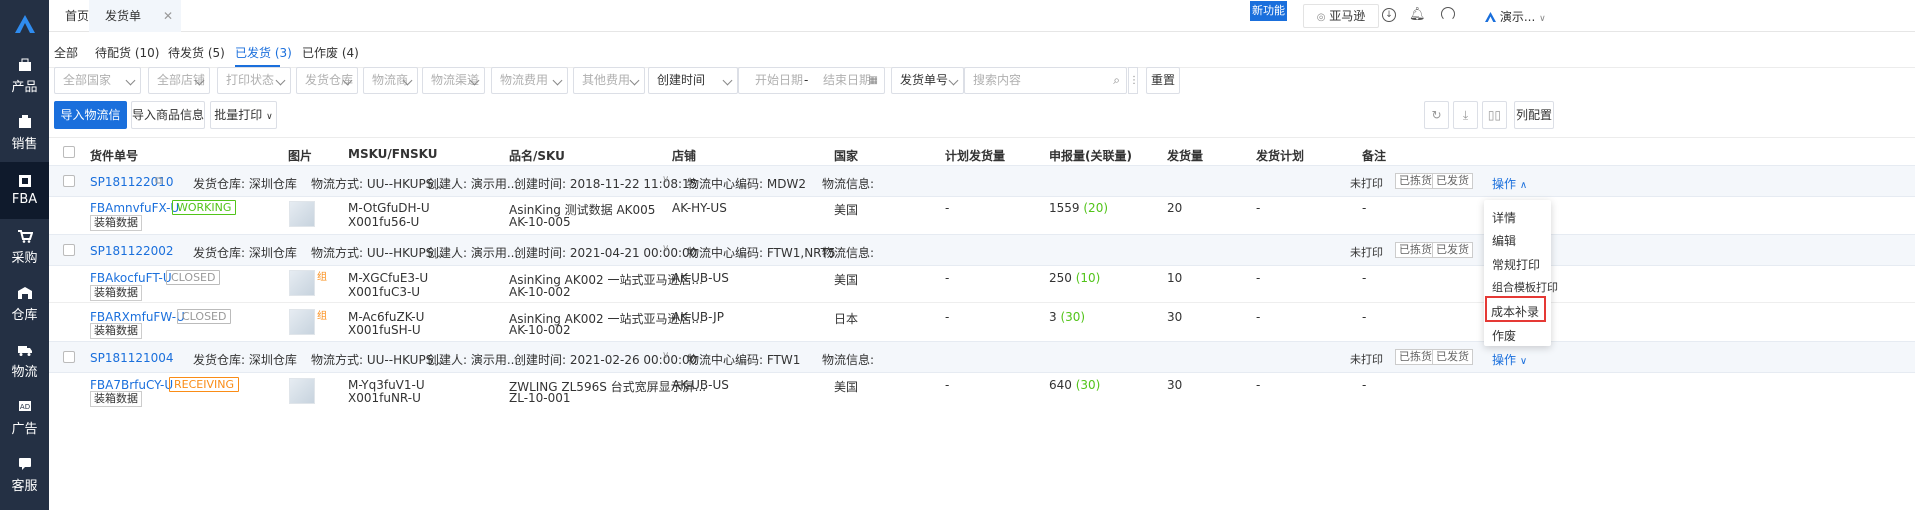 The width and height of the screenshot is (1915, 510). What do you see at coordinates (453, 80) in the screenshot?
I see `channel-filter: 物流渠道` at bounding box center [453, 80].